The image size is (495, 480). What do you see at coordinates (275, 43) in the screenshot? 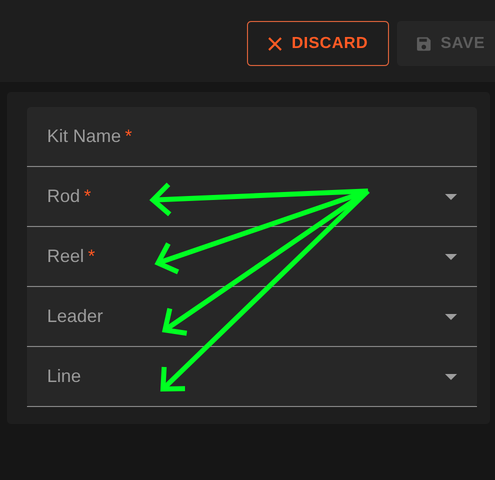
I see `close-icon` at bounding box center [275, 43].